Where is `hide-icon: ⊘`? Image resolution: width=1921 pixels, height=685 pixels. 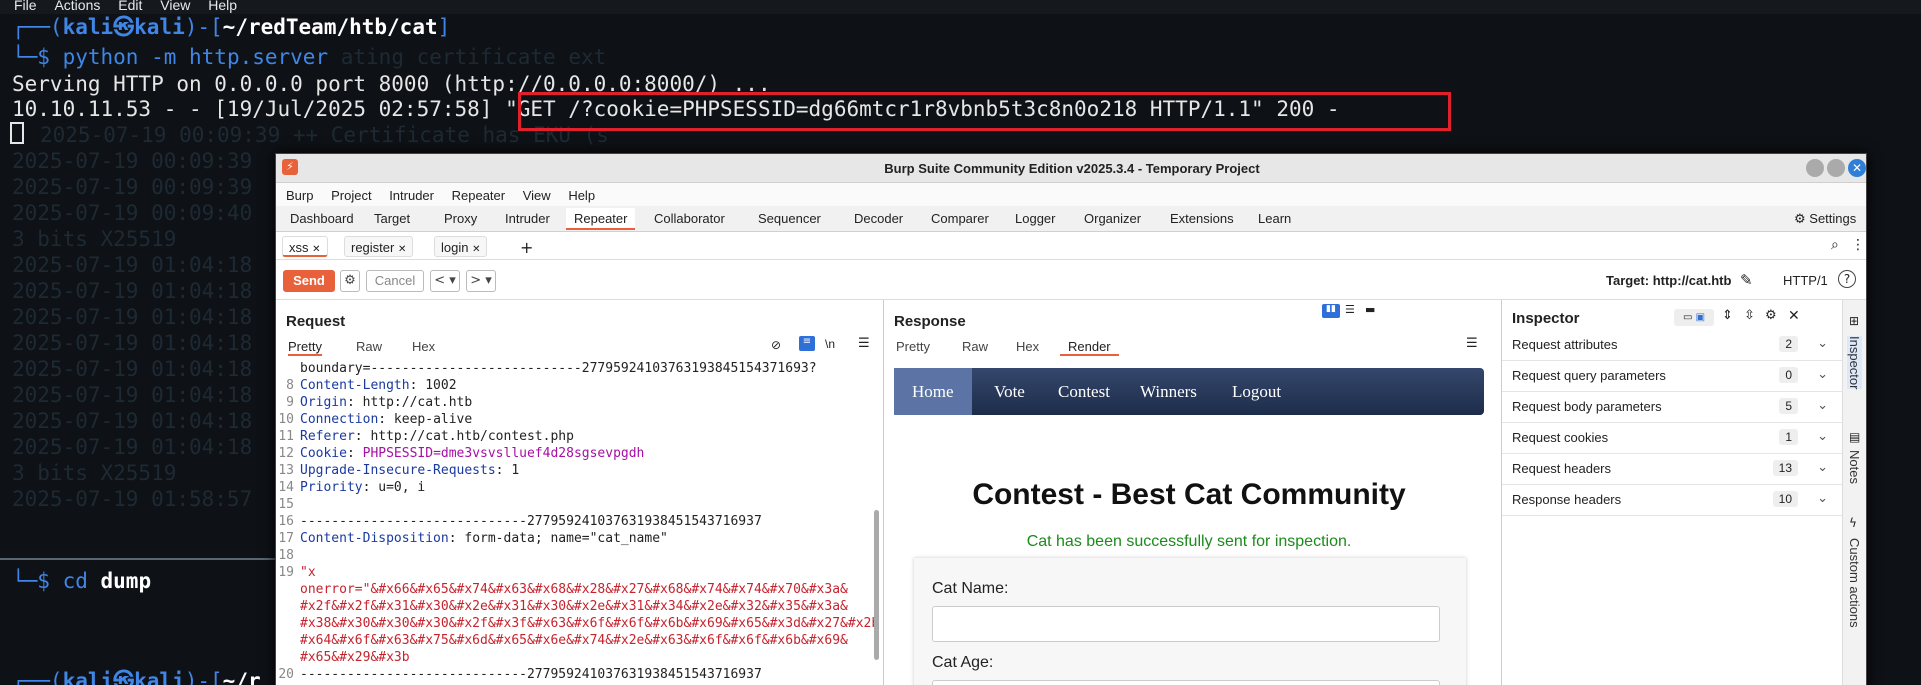 hide-icon: ⊘ is located at coordinates (776, 345).